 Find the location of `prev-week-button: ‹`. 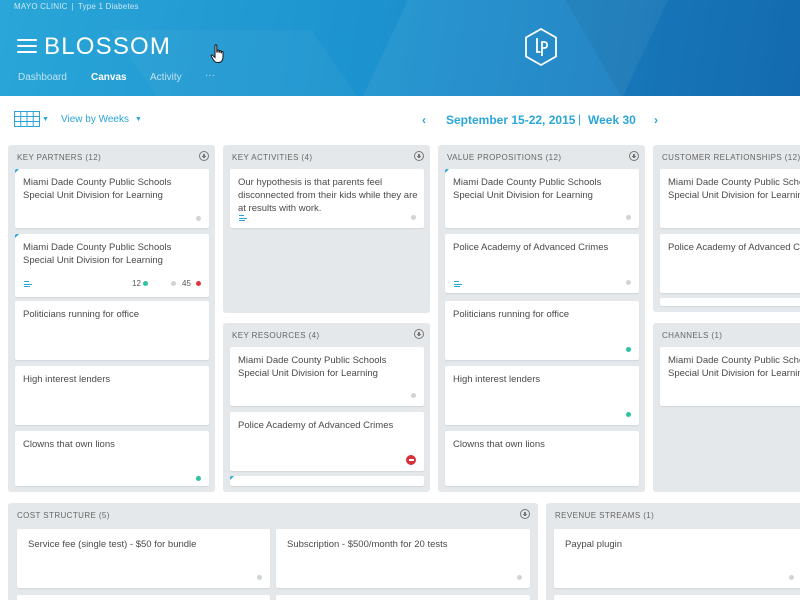

prev-week-button: ‹ is located at coordinates (424, 120).